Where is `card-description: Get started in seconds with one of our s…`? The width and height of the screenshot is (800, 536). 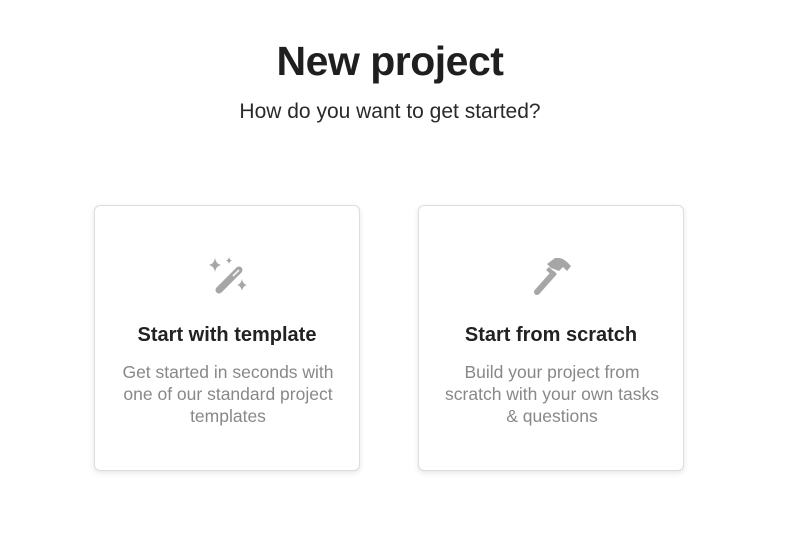 card-description: Get started in seconds with one of our s… is located at coordinates (228, 394).